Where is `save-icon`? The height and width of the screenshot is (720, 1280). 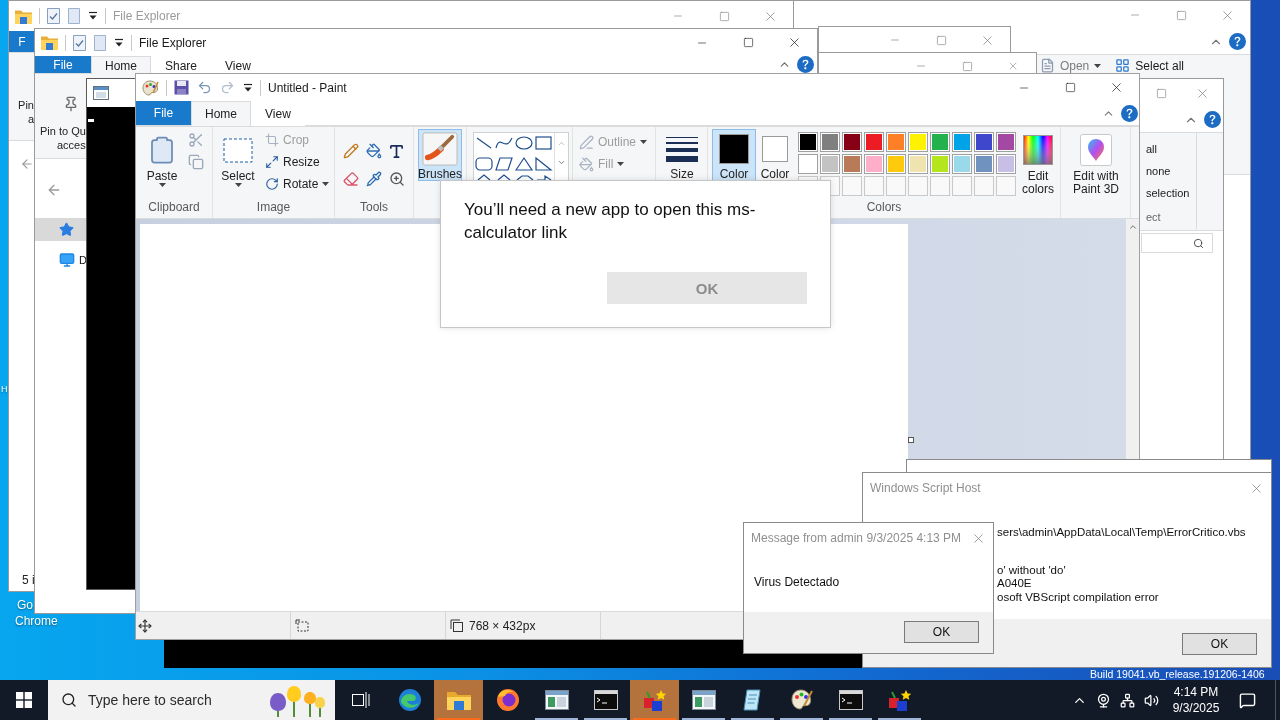 save-icon is located at coordinates (181, 87).